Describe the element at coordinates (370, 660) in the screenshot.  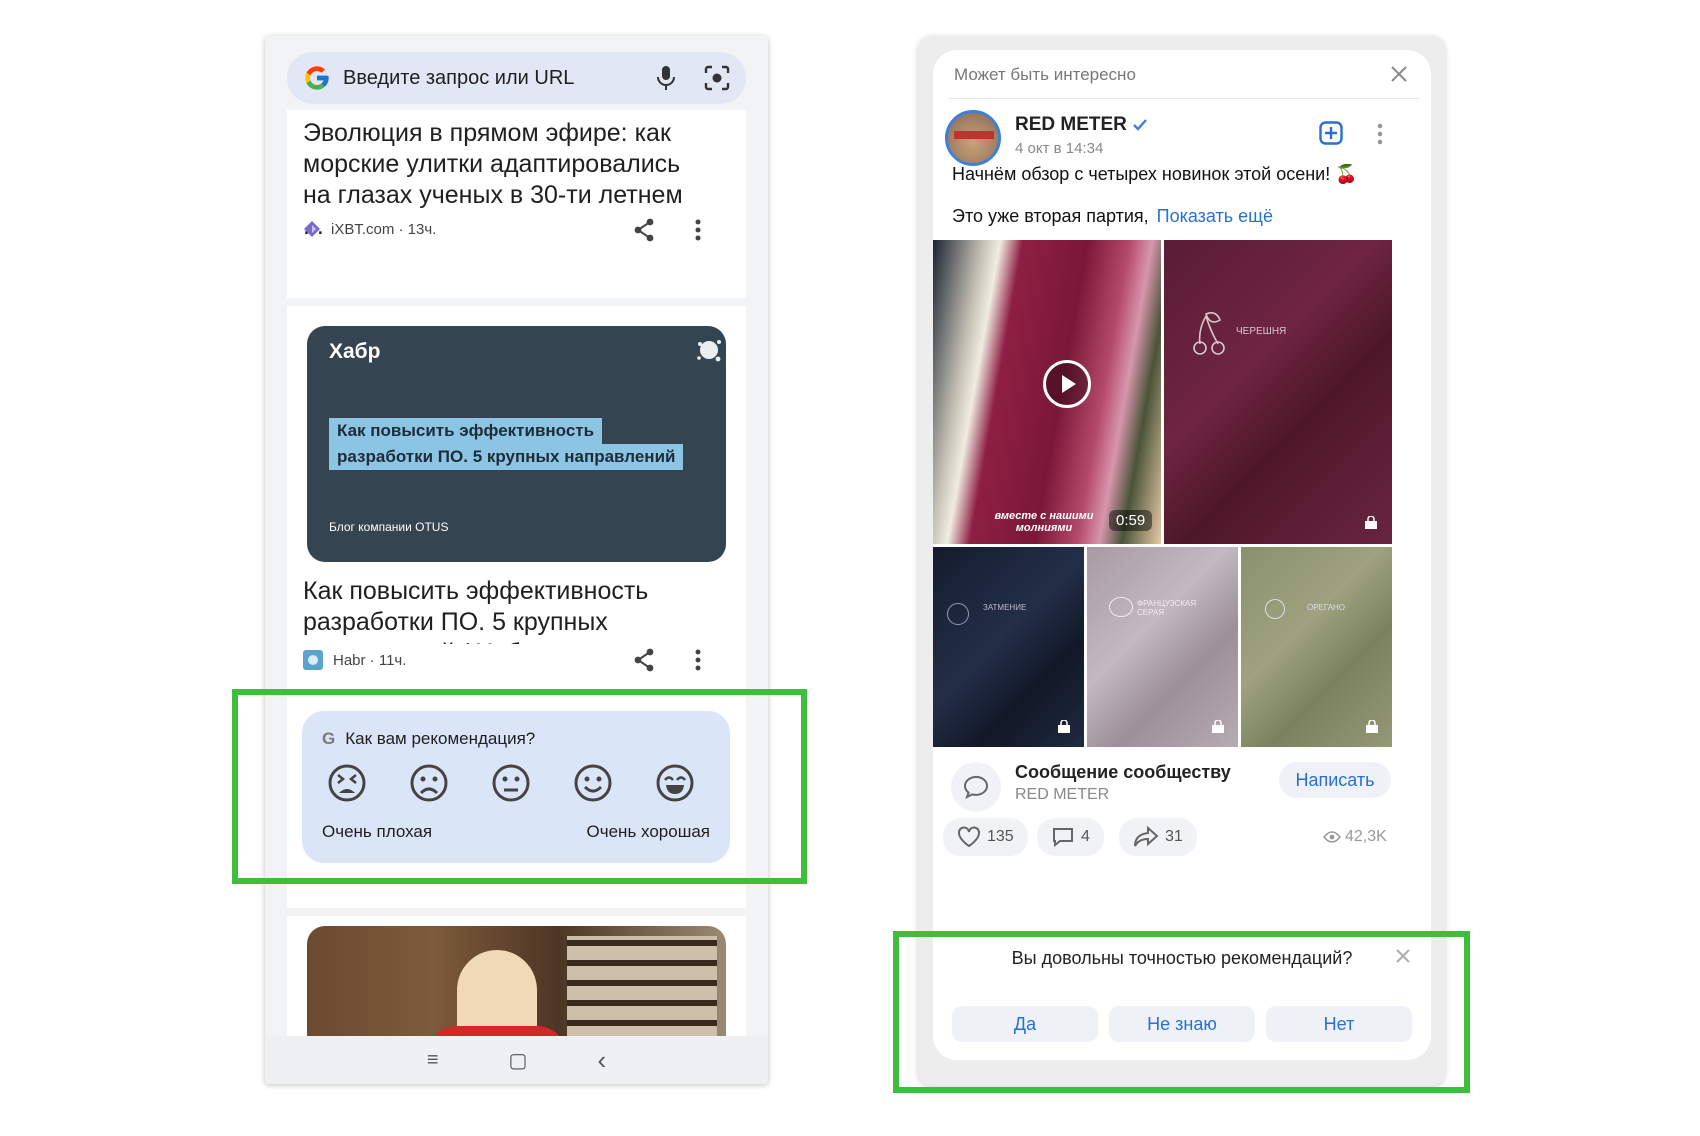
I see `article-source: Habr · 11ч.` at that location.